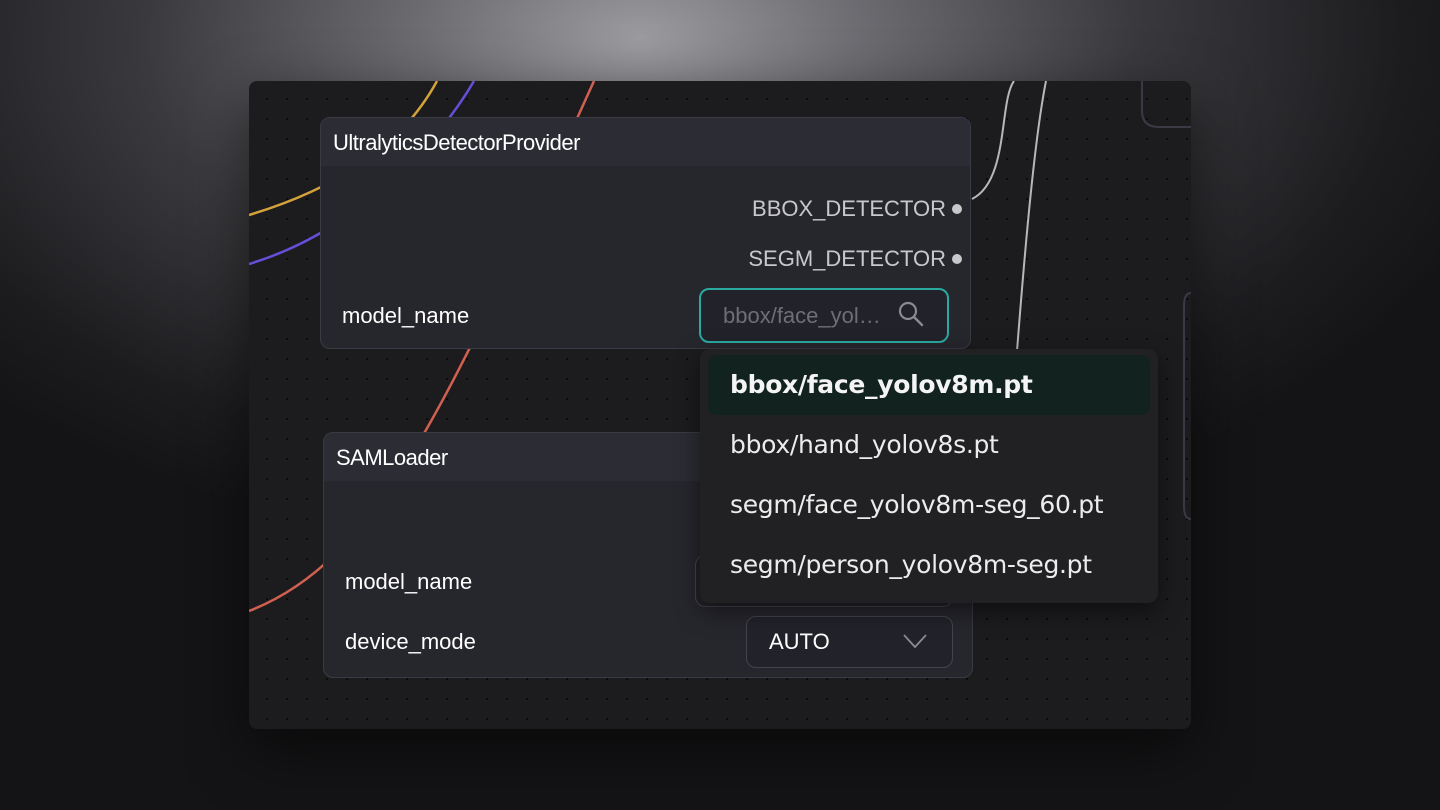 This screenshot has width=1440, height=810. I want to click on search-input-value: bbox/face_yolov8m.pt, so click(803, 315).